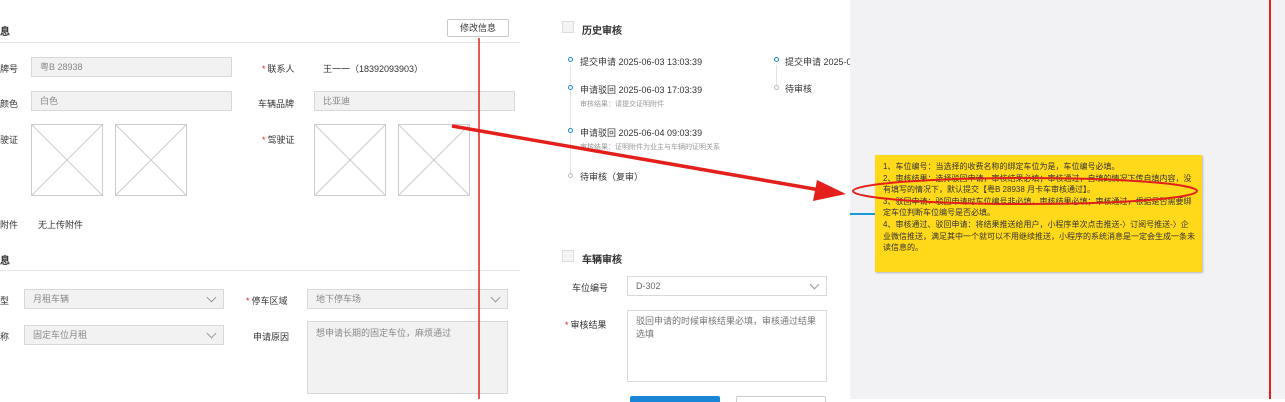 Image resolution: width=1285 pixels, height=402 pixels. I want to click on annotation-ellipse, so click(1025, 191).